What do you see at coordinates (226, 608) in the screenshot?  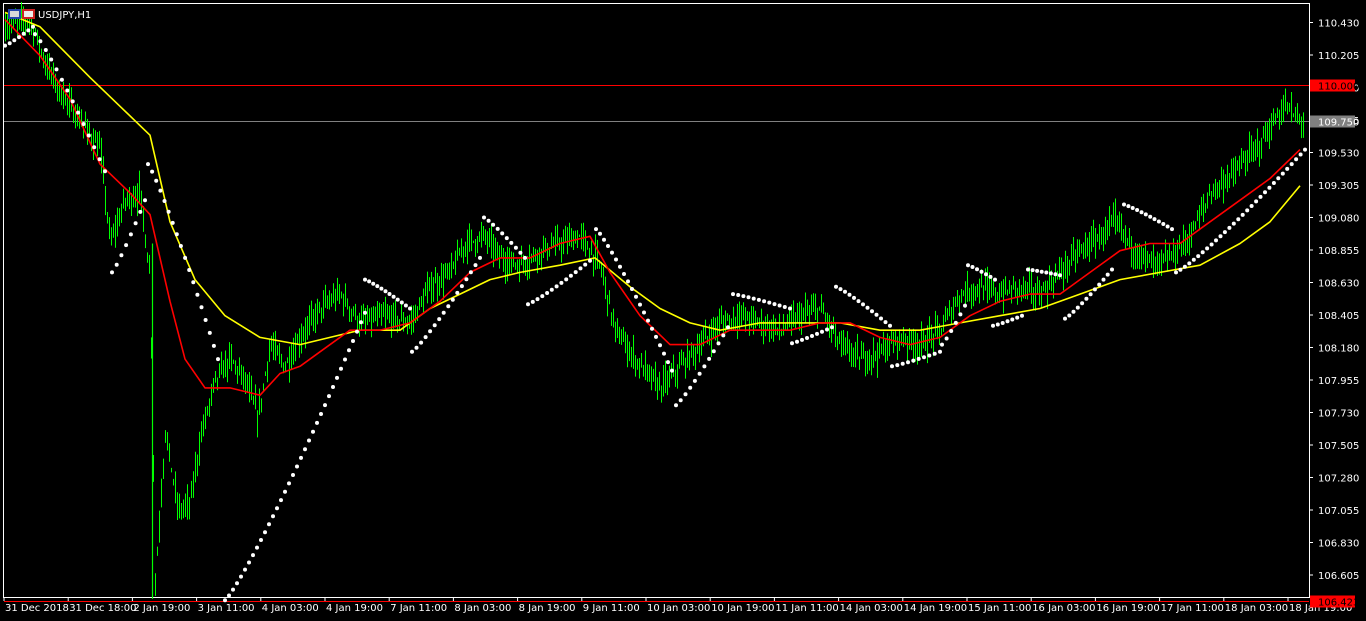 I see `x-tick-label: 3 Jan 11:00` at bounding box center [226, 608].